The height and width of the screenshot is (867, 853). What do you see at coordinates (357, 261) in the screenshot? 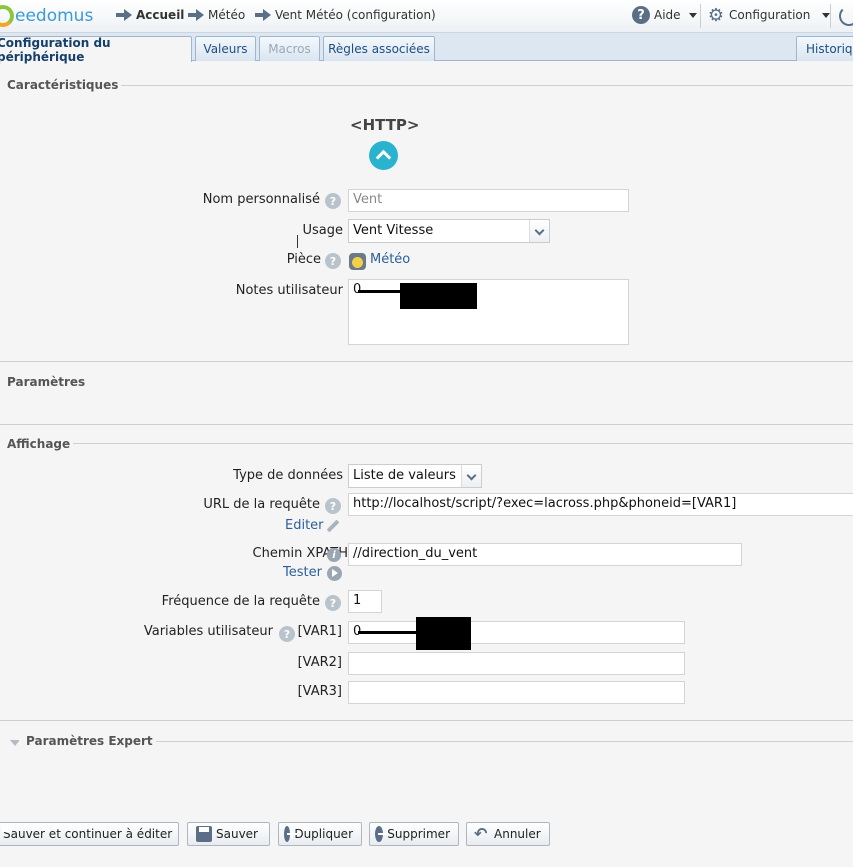
I see `weather-icon` at bounding box center [357, 261].